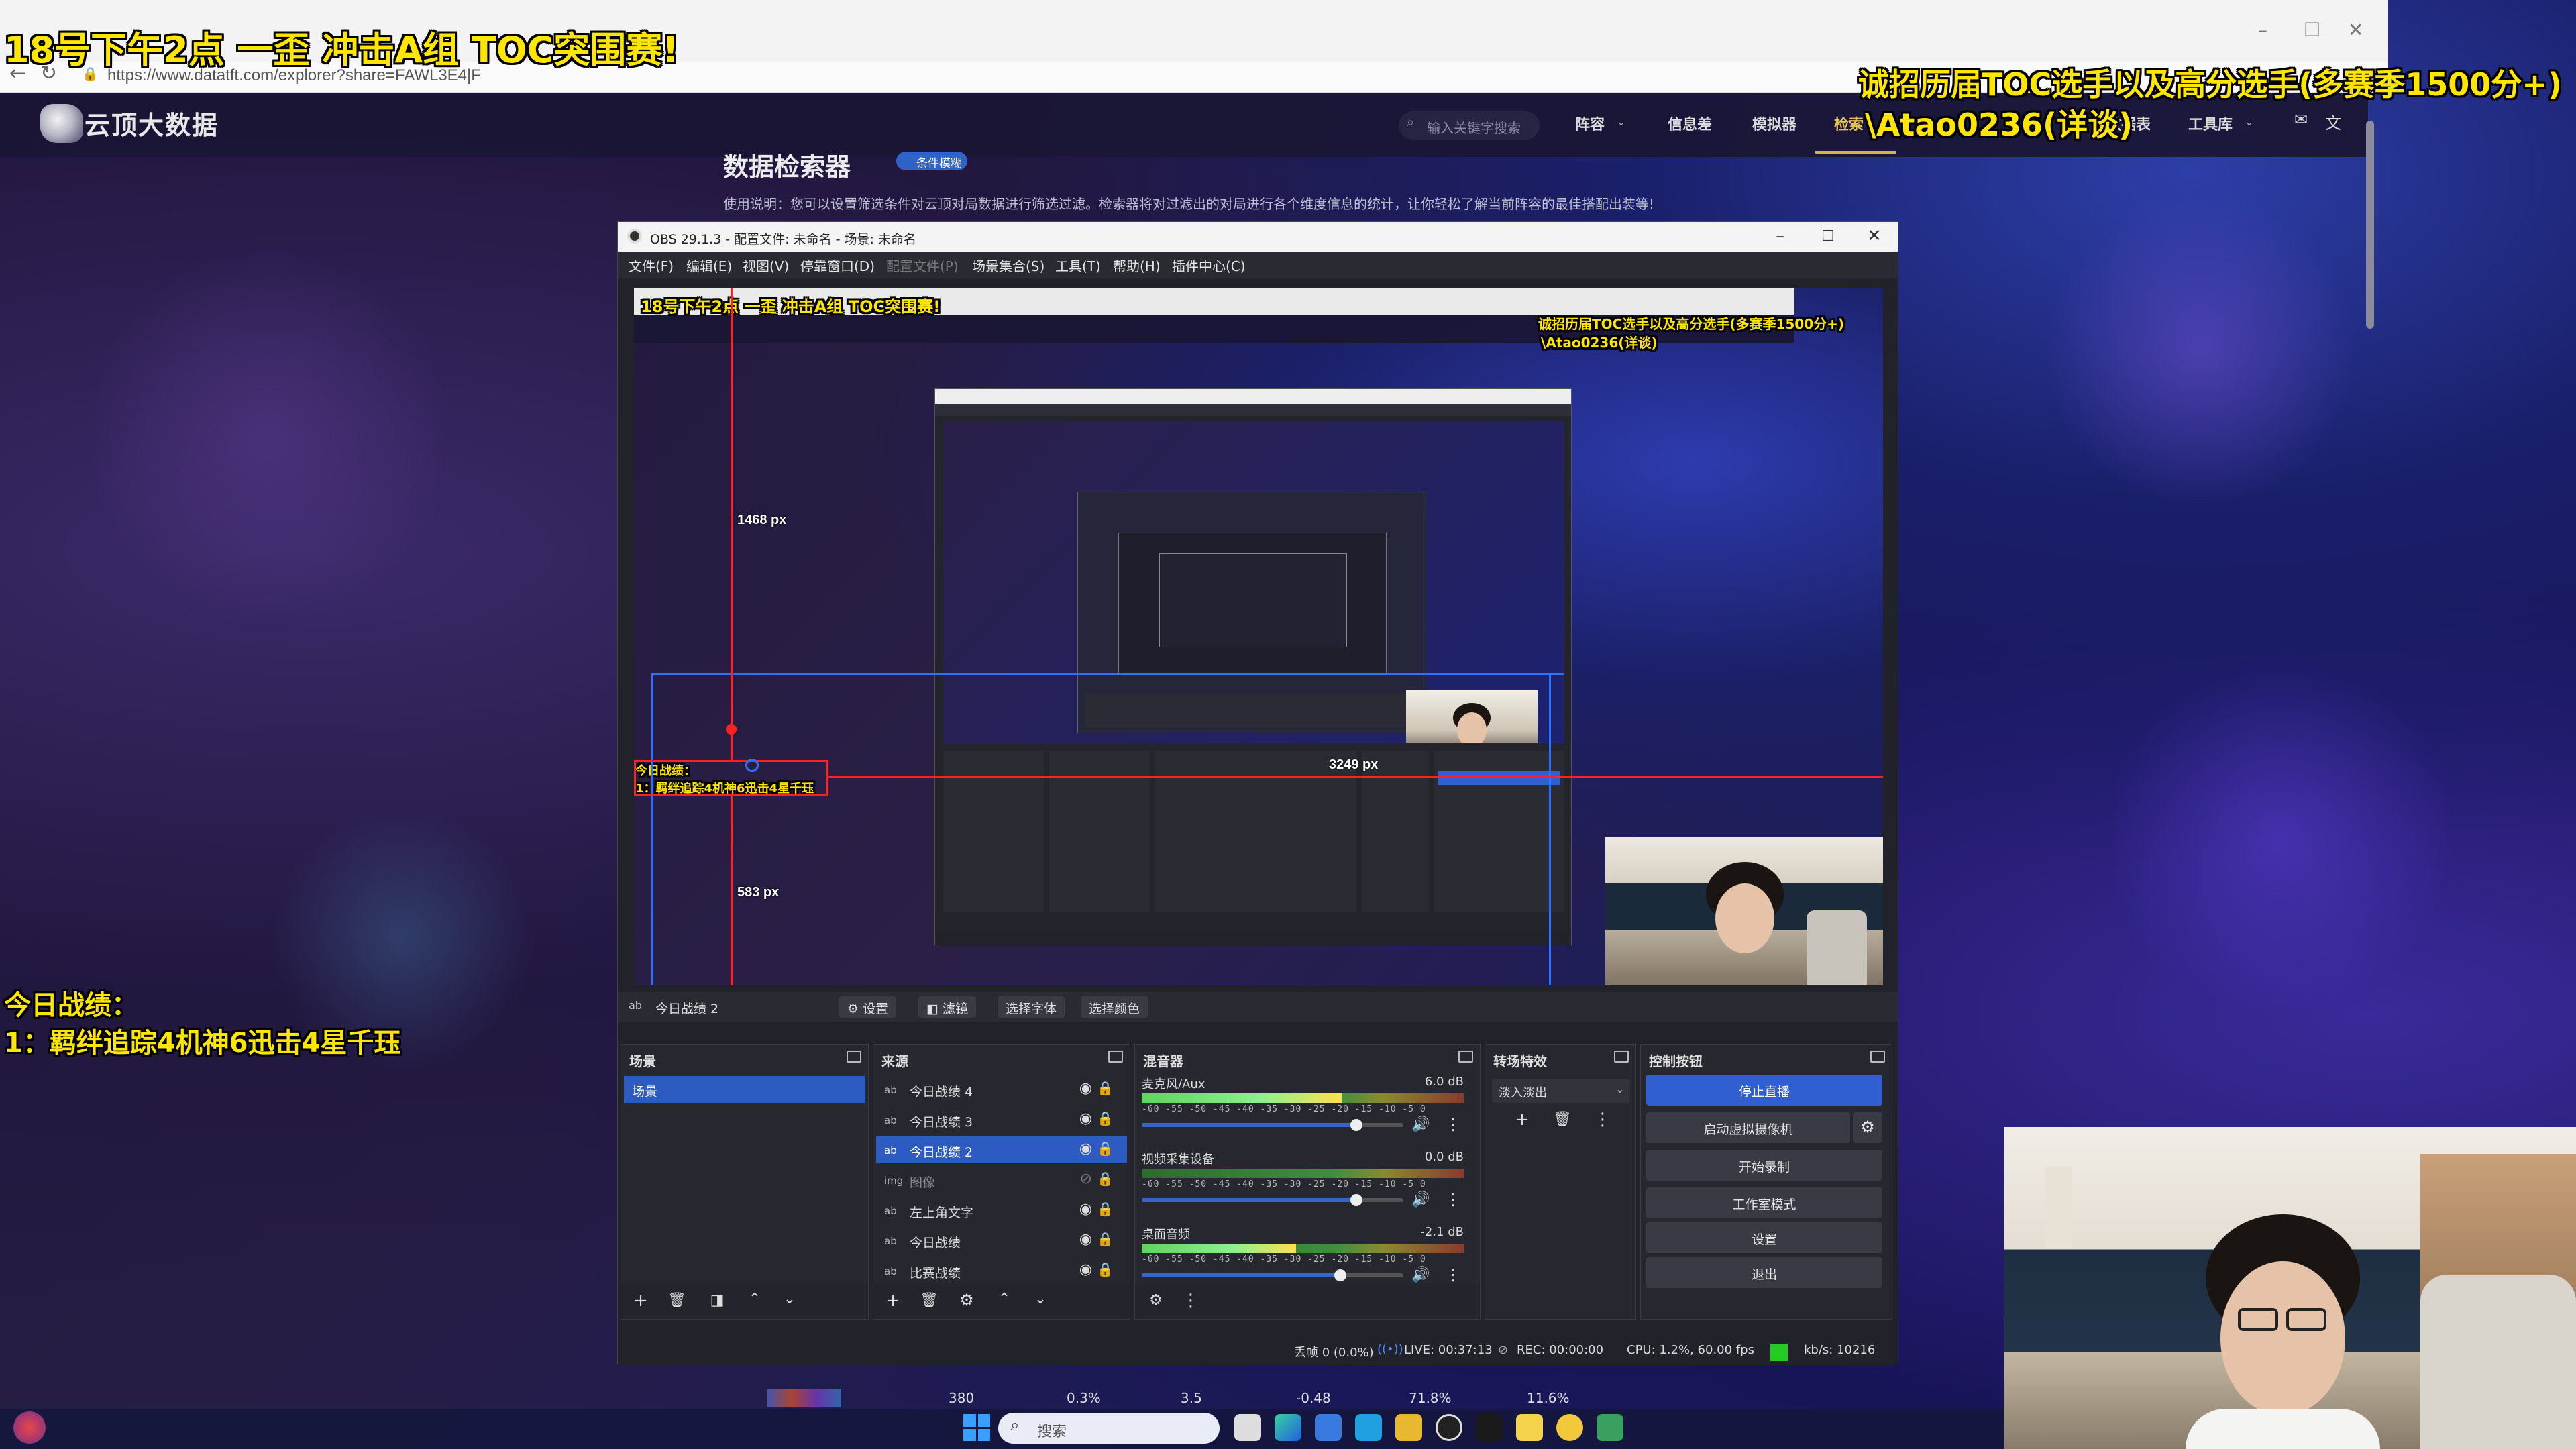  I want to click on nav-item-info: 信息差, so click(1690, 123).